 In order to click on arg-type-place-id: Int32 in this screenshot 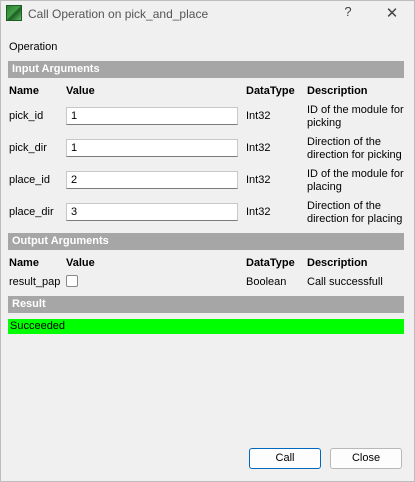, I will do `click(258, 180)`.